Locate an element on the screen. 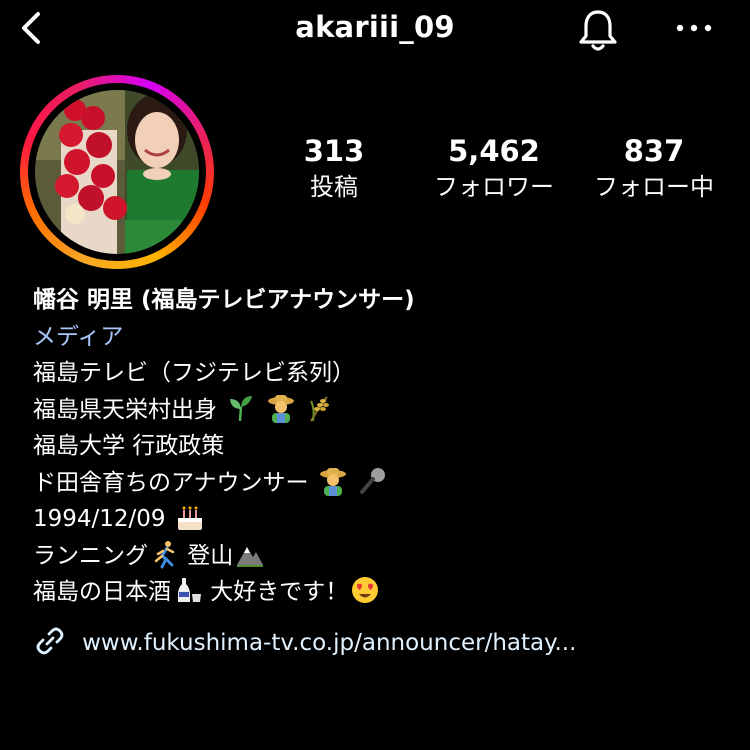 This screenshot has width=750, height=750. bio-line-4: ド田舎育ちのアナウンサー is located at coordinates (383, 483).